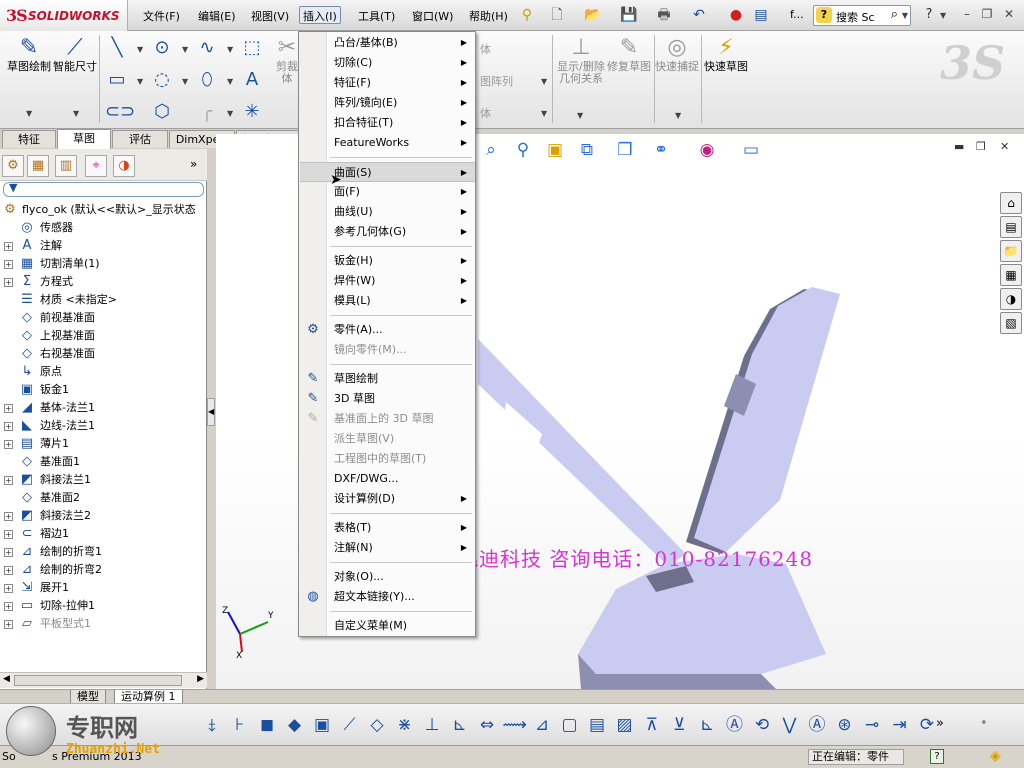 This screenshot has width=1024, height=768. What do you see at coordinates (995, 756) in the screenshot?
I see `status-tag-icon: ◈` at bounding box center [995, 756].